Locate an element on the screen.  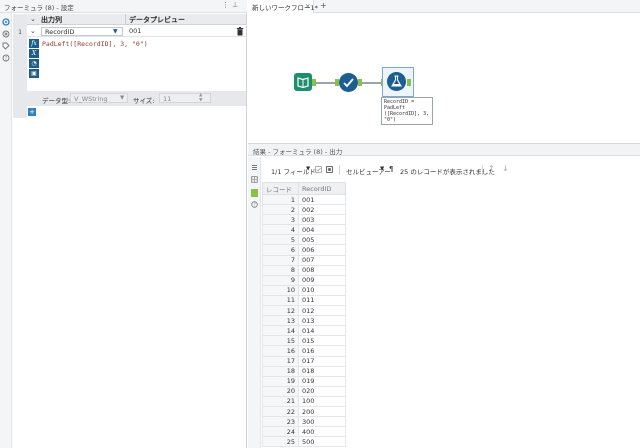
formula-tool is located at coordinates (396, 81).